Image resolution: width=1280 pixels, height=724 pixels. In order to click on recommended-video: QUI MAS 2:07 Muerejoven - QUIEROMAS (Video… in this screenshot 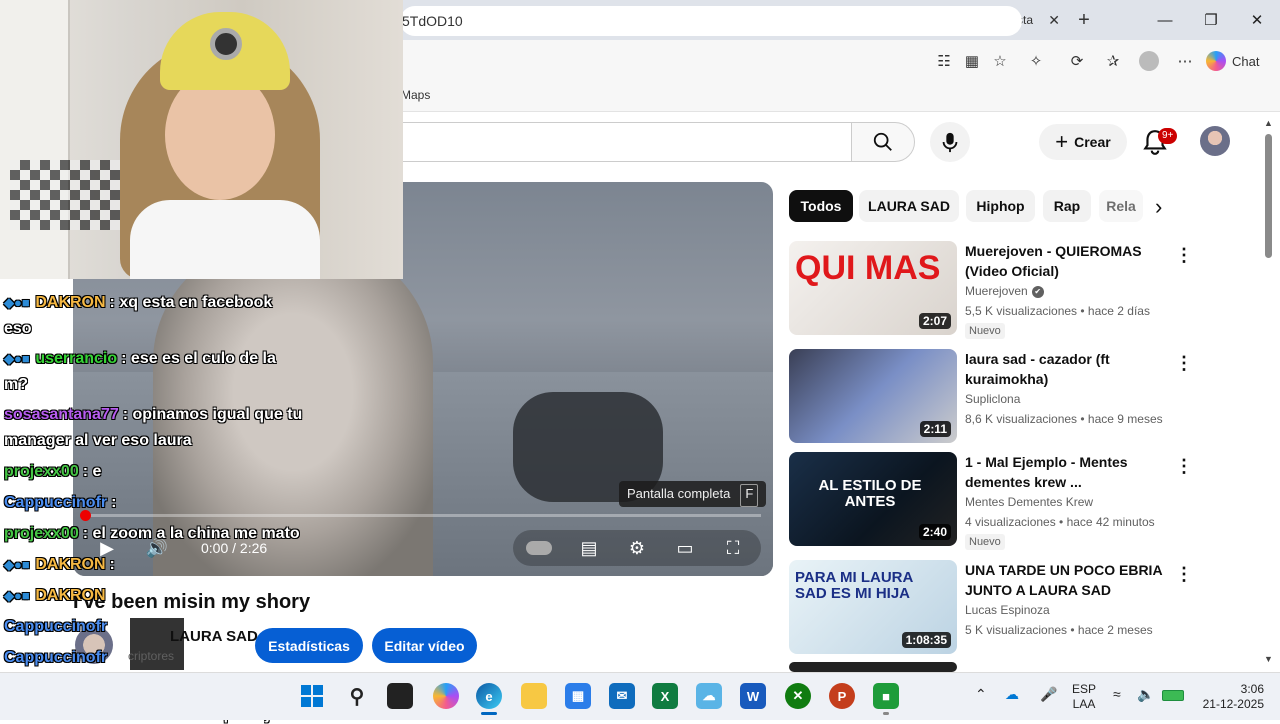, I will do `click(1024, 290)`.